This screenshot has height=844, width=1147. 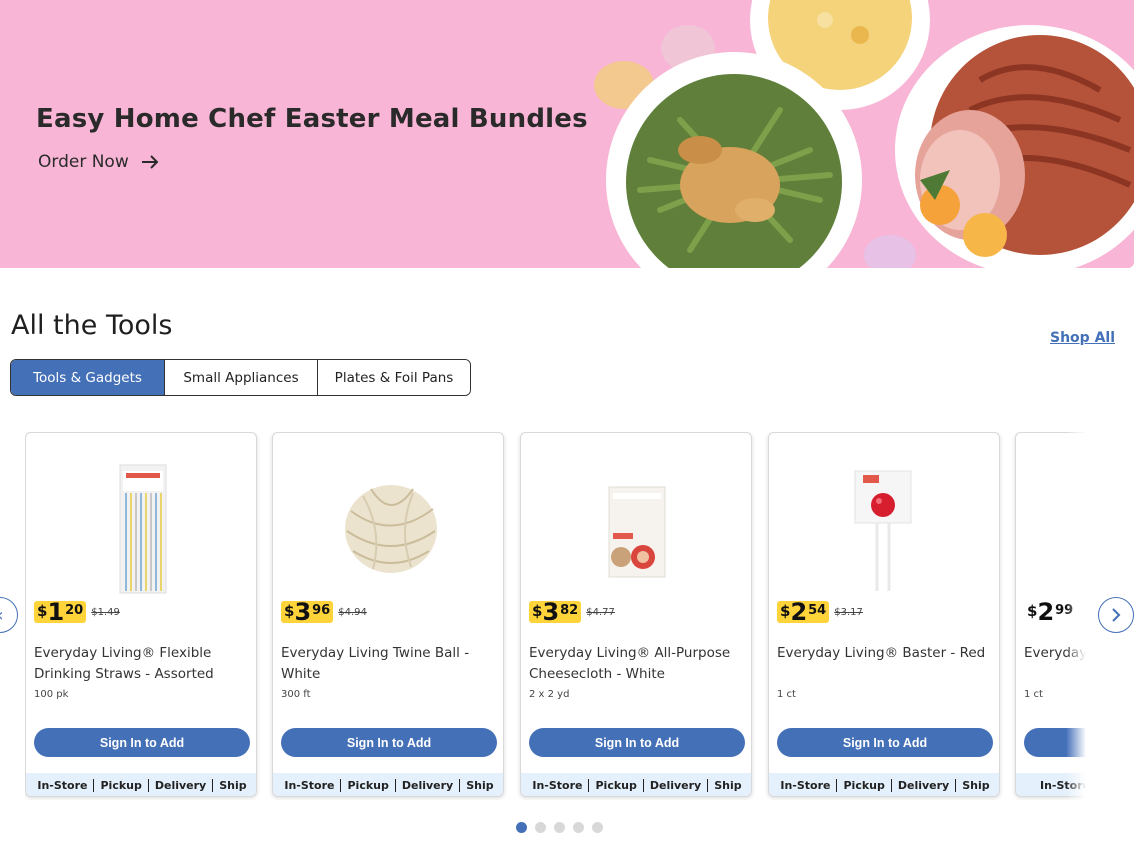 What do you see at coordinates (307, 612) in the screenshot?
I see `sale-price: $3 96` at bounding box center [307, 612].